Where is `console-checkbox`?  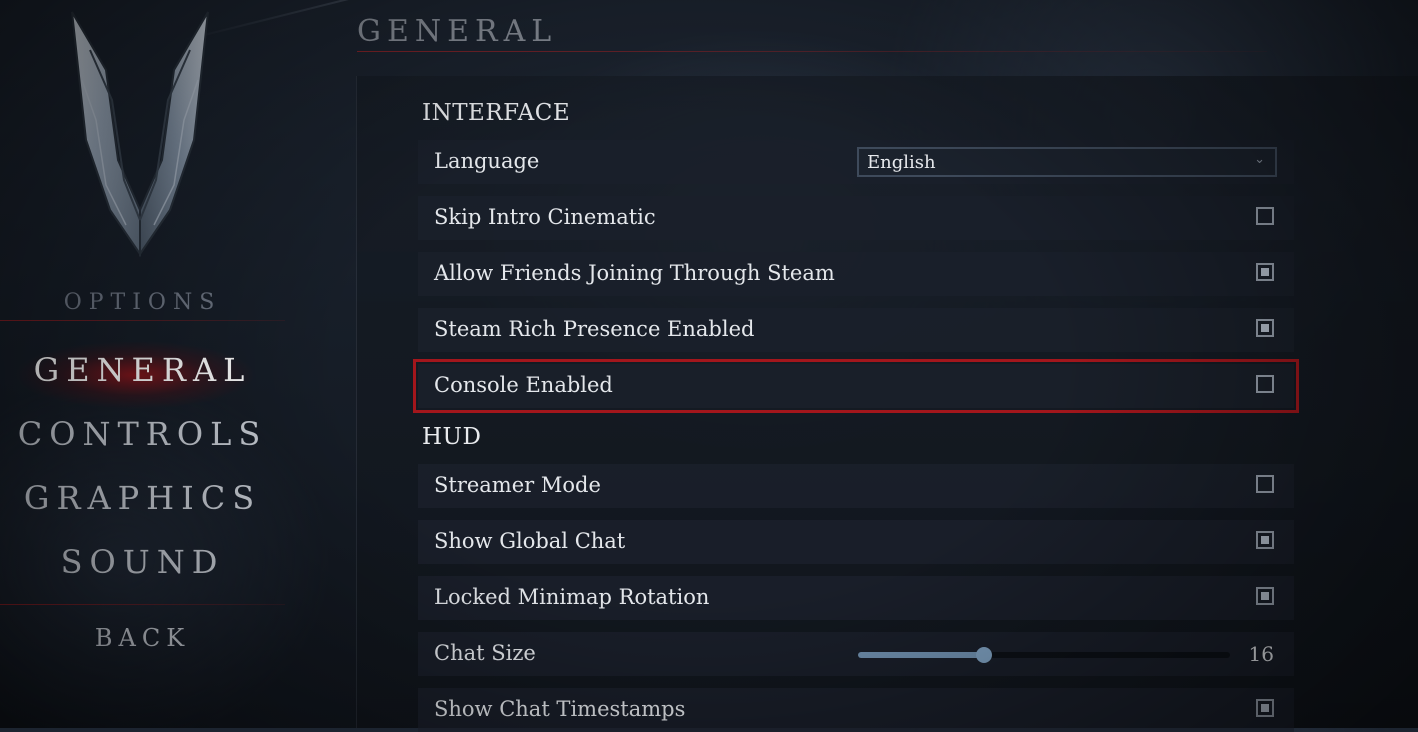
console-checkbox is located at coordinates (1265, 384).